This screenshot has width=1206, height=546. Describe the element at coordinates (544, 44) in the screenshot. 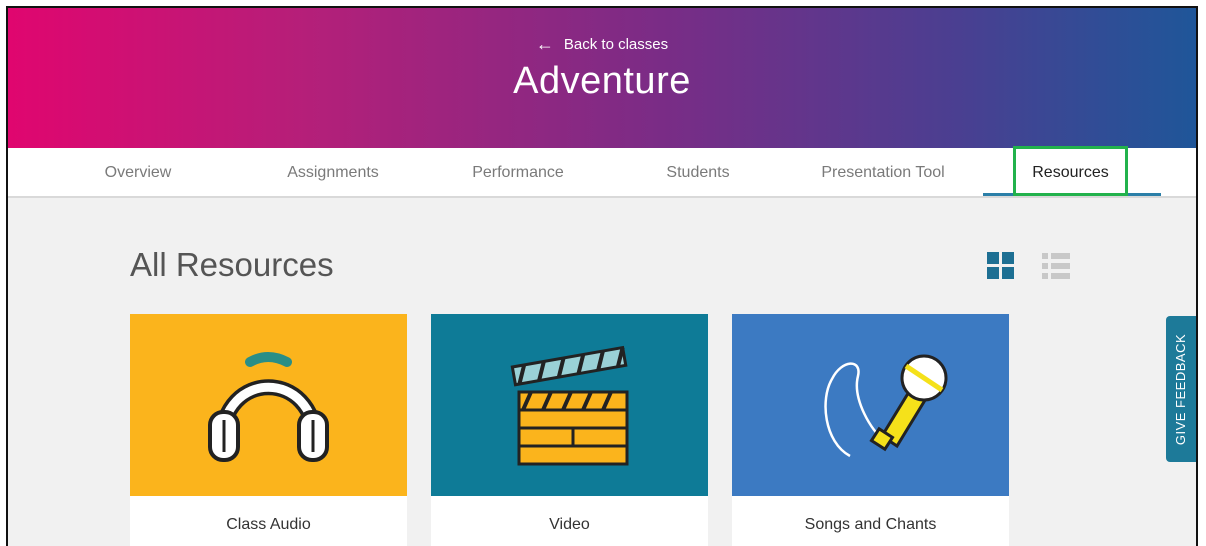

I see `arrow-left-icon: ←` at that location.